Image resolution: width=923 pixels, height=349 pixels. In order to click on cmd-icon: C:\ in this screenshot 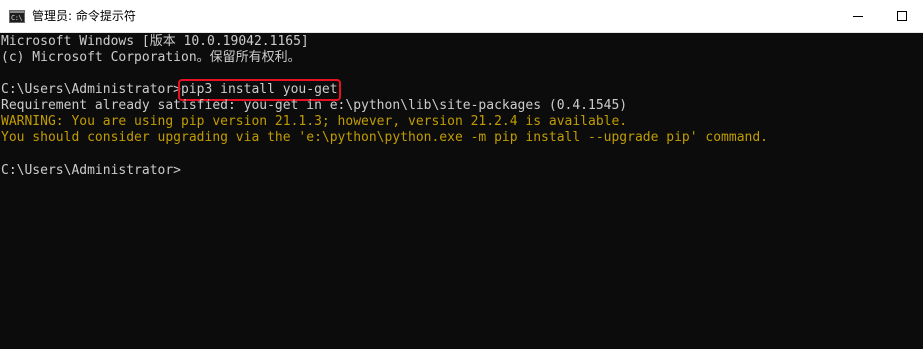, I will do `click(17, 16)`.